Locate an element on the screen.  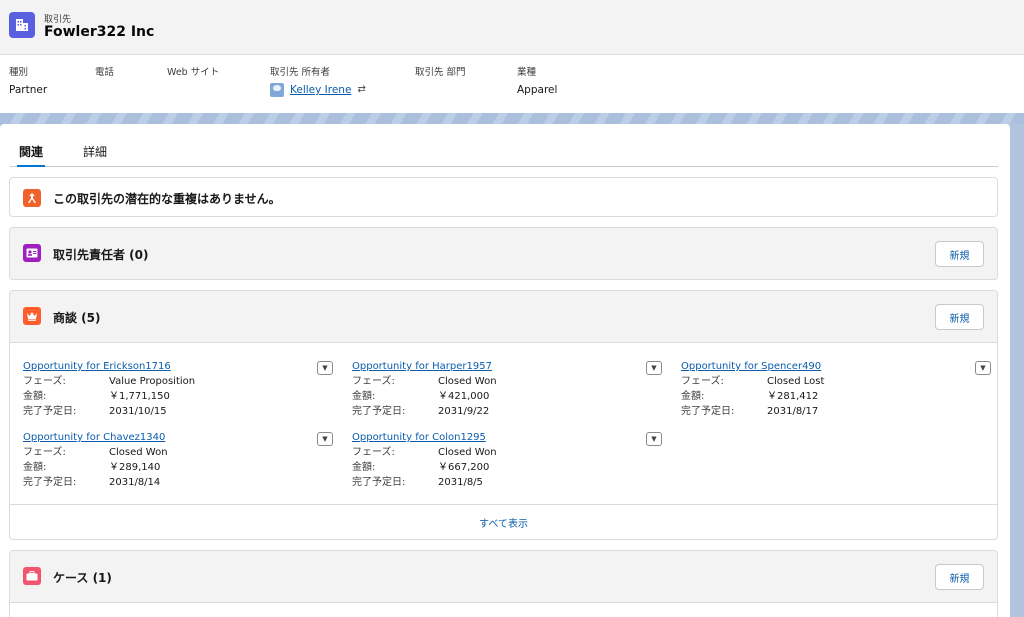
amount-value: ￥1,771,150 is located at coordinates (139, 396).